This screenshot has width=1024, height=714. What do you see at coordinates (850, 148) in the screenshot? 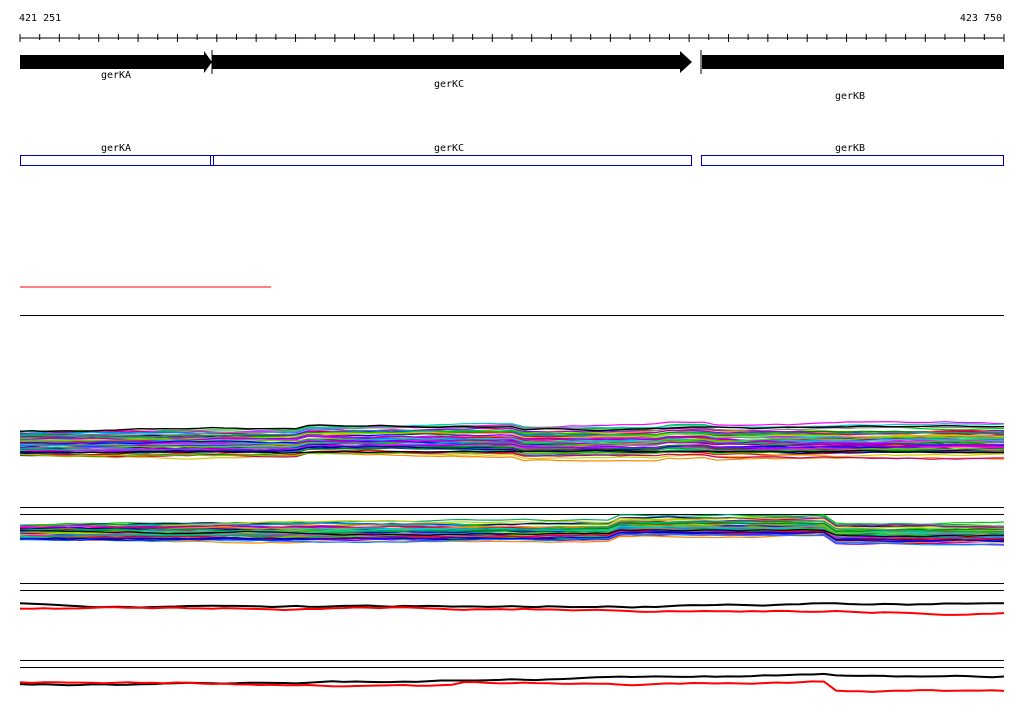
I see `cds-label-gerKB: gerKB` at bounding box center [850, 148].